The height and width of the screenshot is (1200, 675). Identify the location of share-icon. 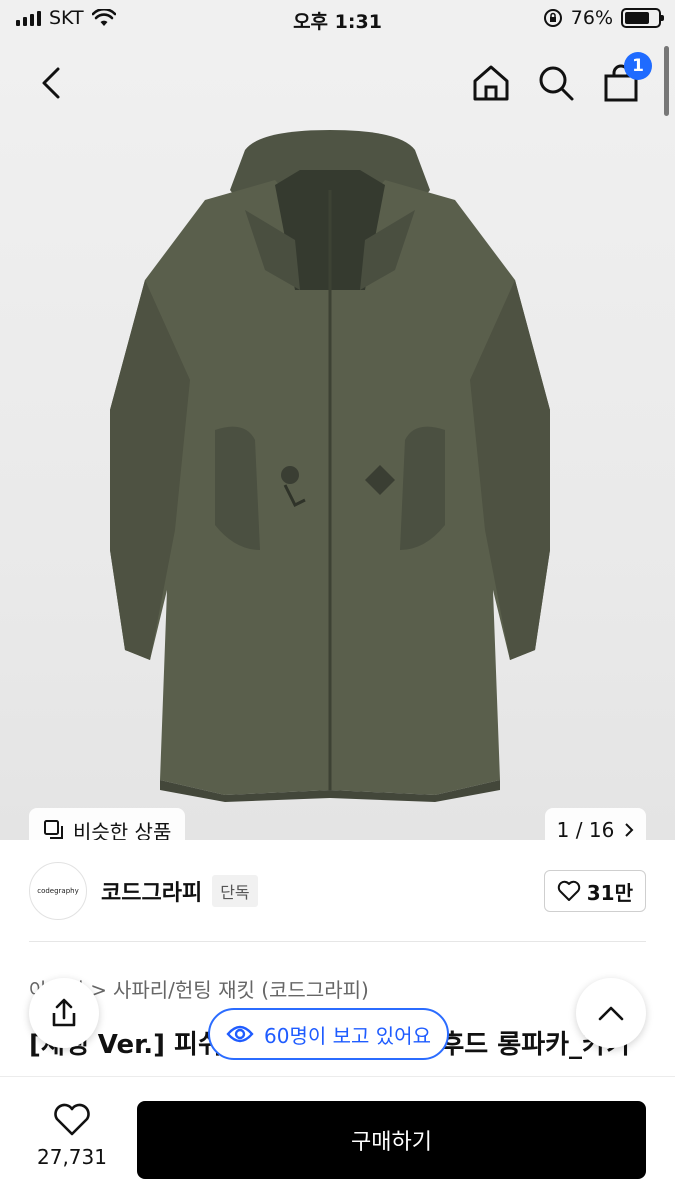
(64, 1012).